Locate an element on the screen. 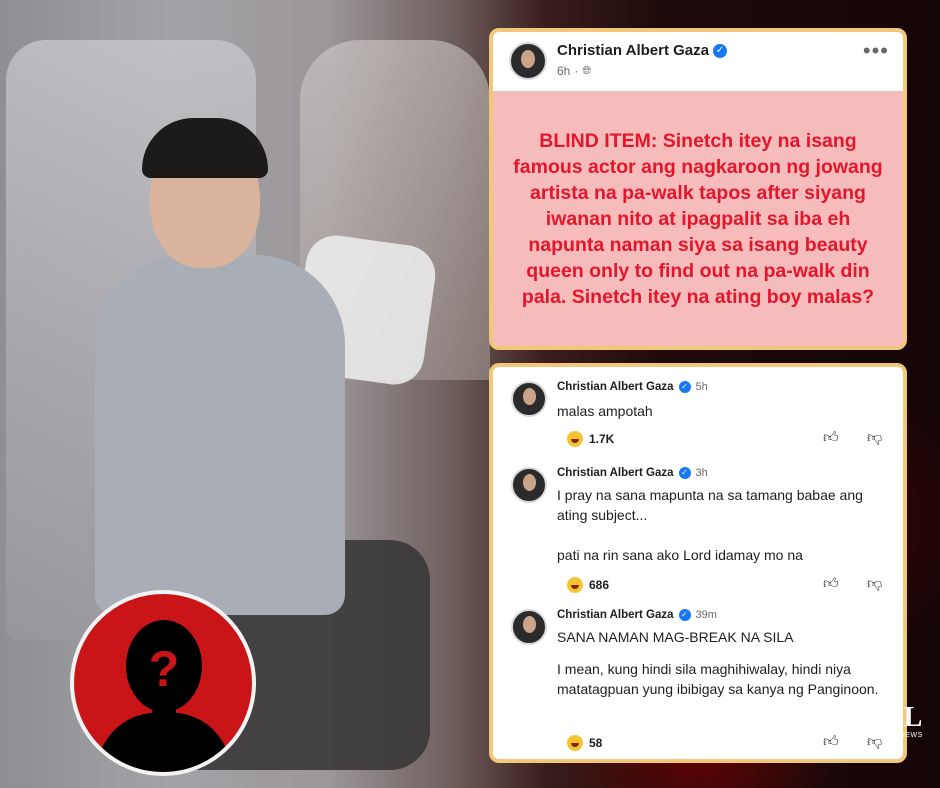 This screenshot has width=940, height=788. comment-time: 39m is located at coordinates (706, 615).